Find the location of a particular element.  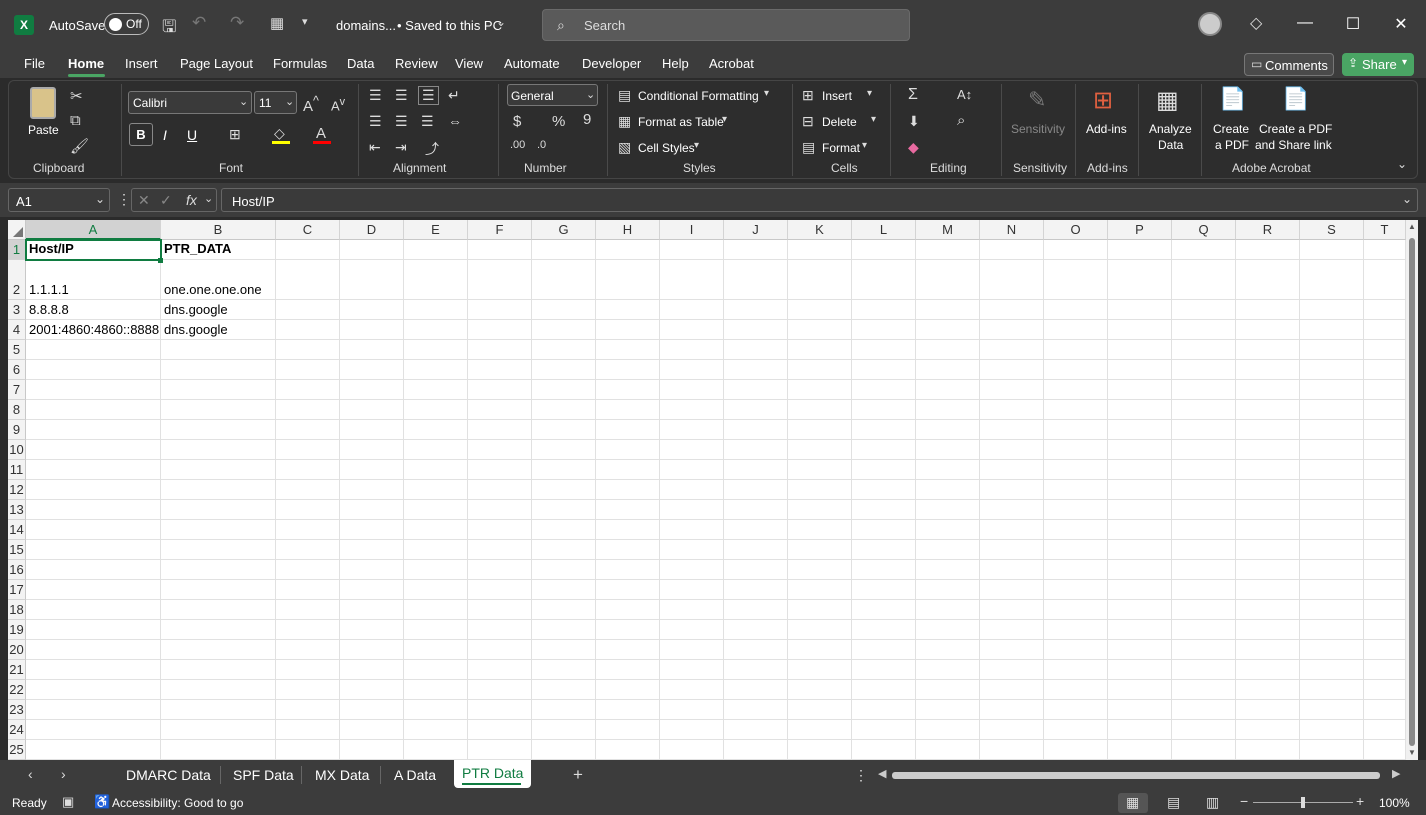

tab-automate: Automate is located at coordinates (532, 63).